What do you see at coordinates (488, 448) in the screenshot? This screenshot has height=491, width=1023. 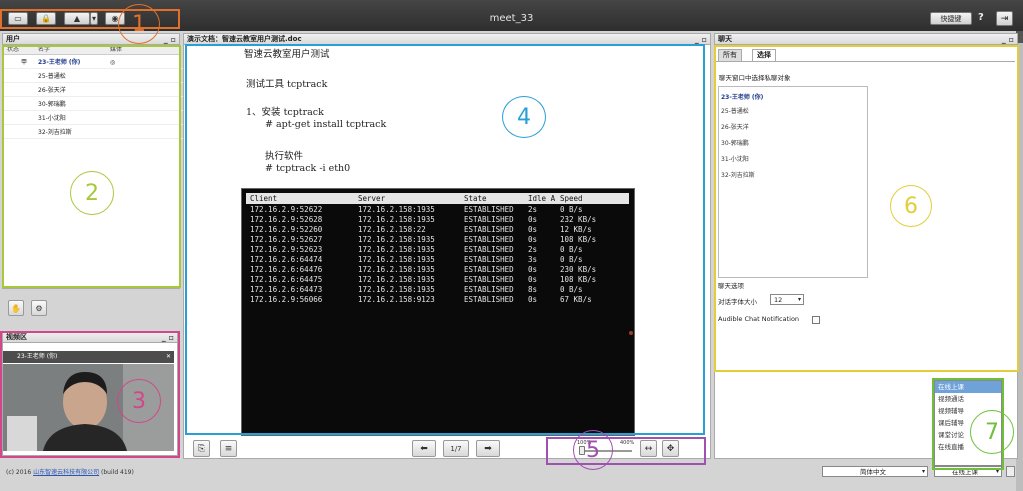 I see `next-page-arrow-icon: ➡` at bounding box center [488, 448].